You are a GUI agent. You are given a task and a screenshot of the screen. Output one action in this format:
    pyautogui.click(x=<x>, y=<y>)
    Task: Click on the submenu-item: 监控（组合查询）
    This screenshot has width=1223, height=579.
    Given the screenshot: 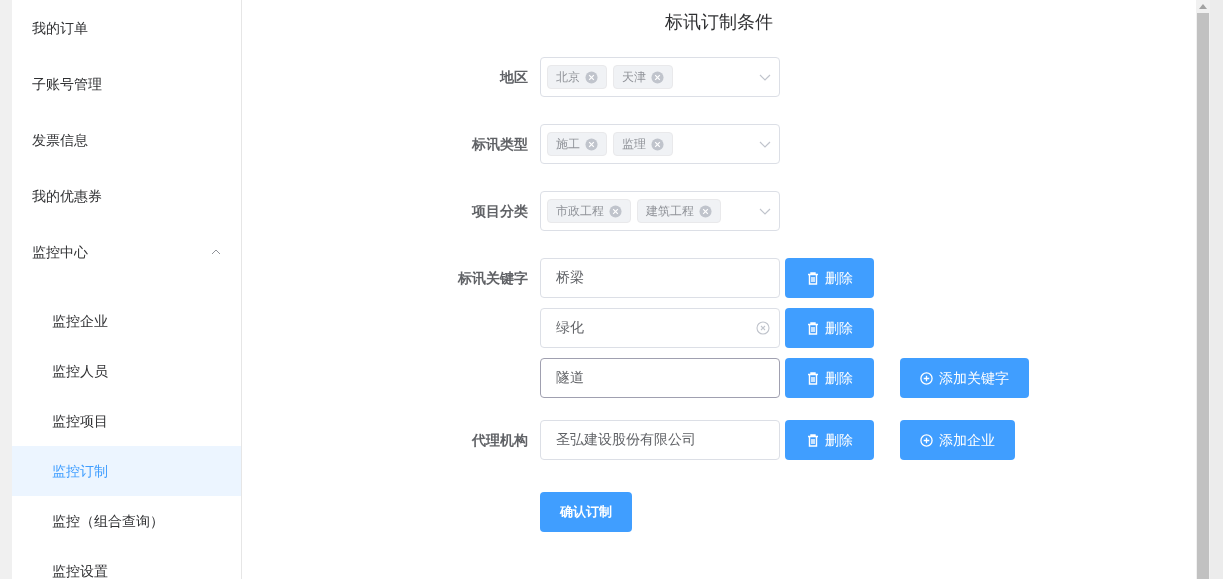 What is the action you would take?
    pyautogui.click(x=126, y=521)
    